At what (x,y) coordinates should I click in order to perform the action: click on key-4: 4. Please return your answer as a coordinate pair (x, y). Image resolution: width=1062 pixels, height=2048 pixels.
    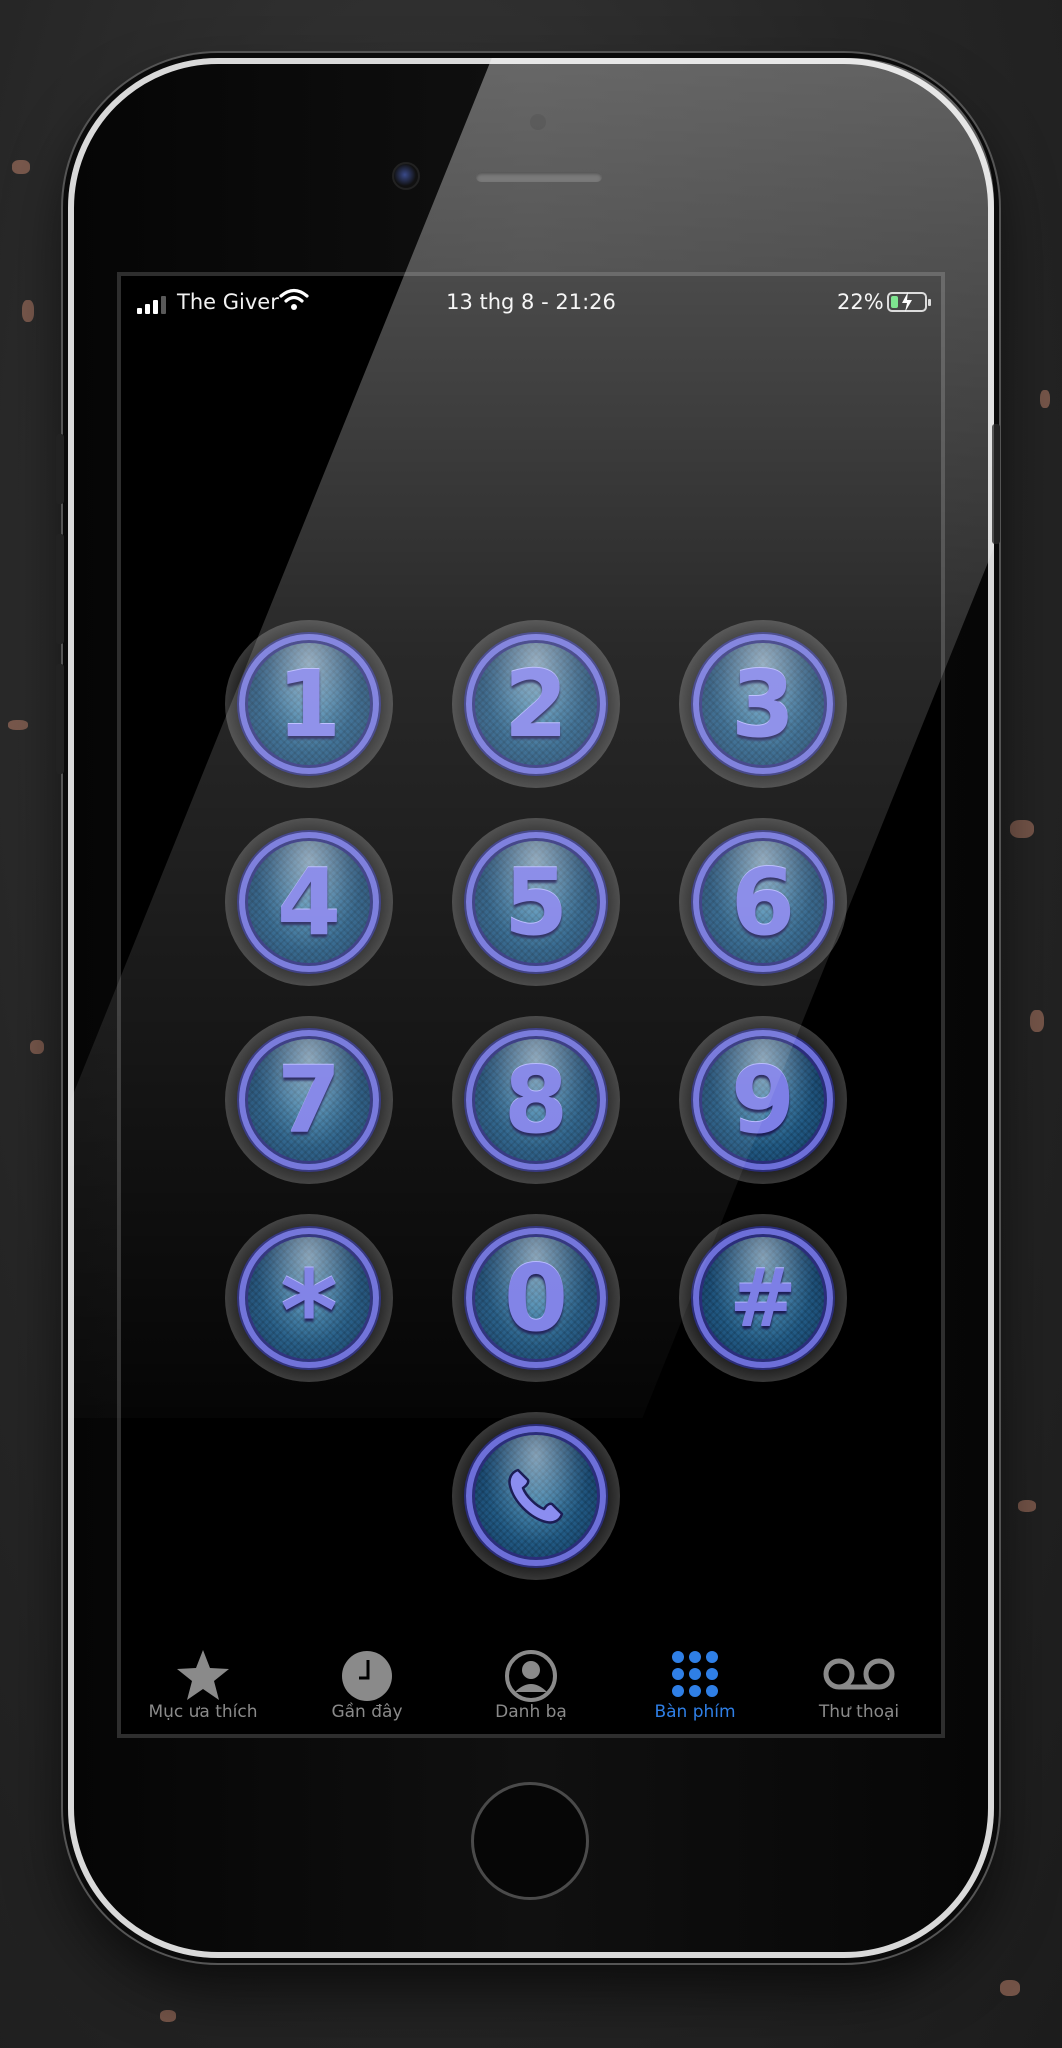
    Looking at the image, I should click on (309, 902).